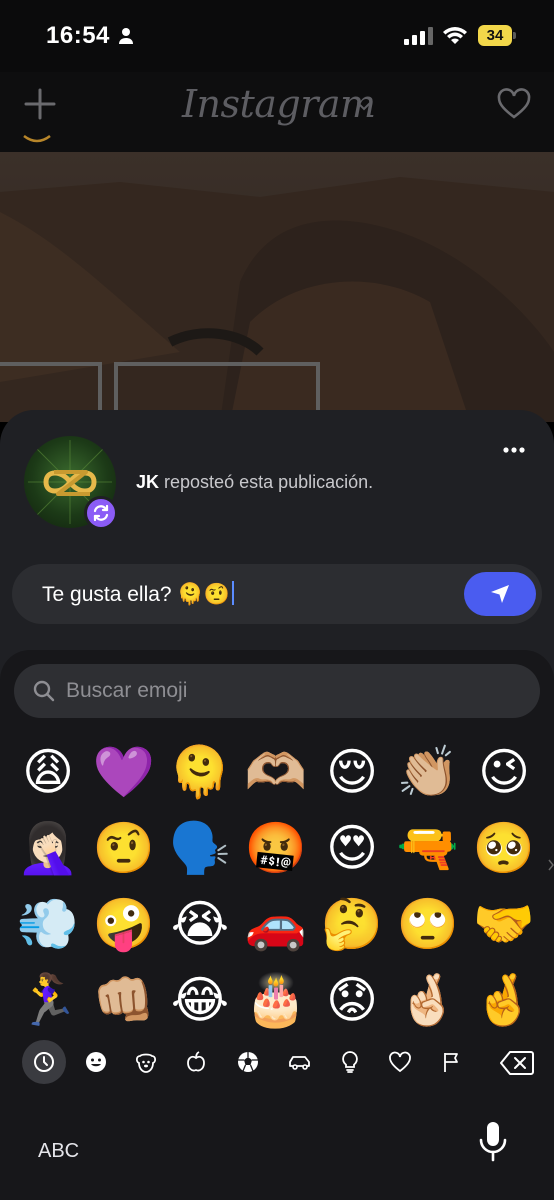  I want to click on emoji-key: 🤨, so click(124, 848).